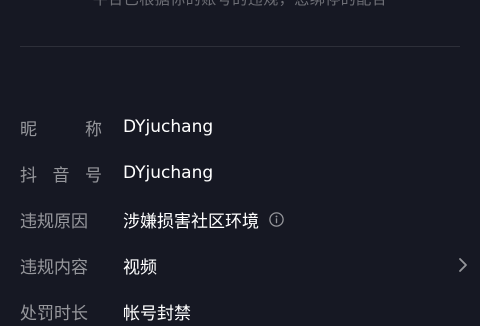 This screenshot has width=480, height=326. What do you see at coordinates (191, 221) in the screenshot?
I see `violation-reason-value: 涉嫌损害社区环境` at bounding box center [191, 221].